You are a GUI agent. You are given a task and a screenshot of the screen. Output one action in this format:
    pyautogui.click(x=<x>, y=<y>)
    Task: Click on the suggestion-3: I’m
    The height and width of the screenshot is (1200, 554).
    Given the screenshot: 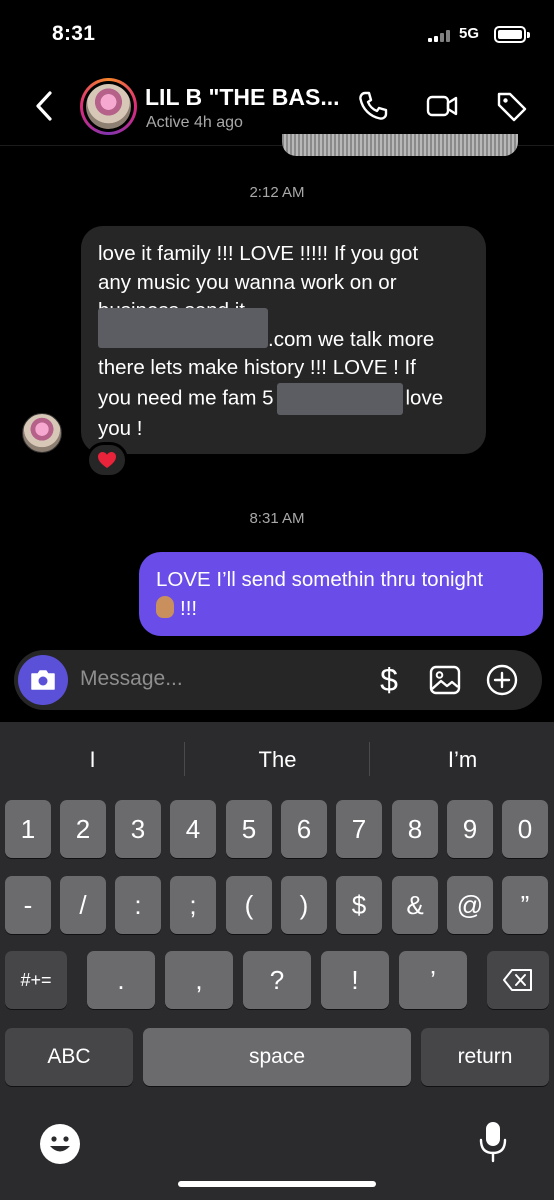 What is the action you would take?
    pyautogui.click(x=462, y=760)
    